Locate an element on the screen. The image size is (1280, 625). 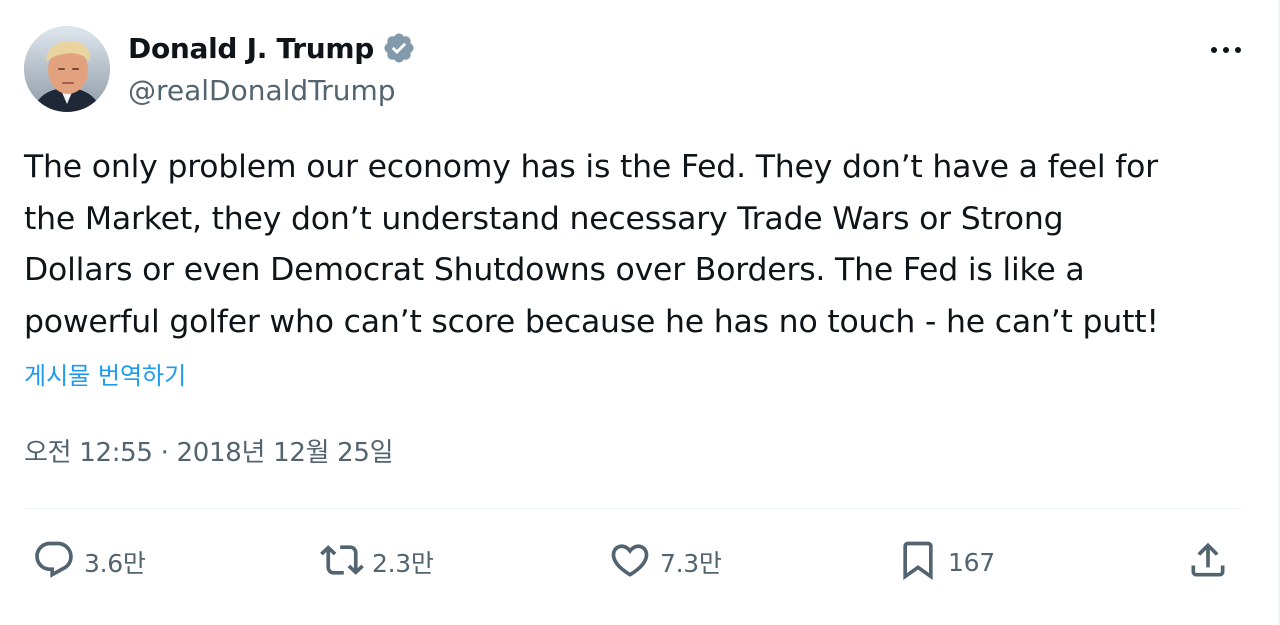
verified-badge-icon is located at coordinates (399, 48).